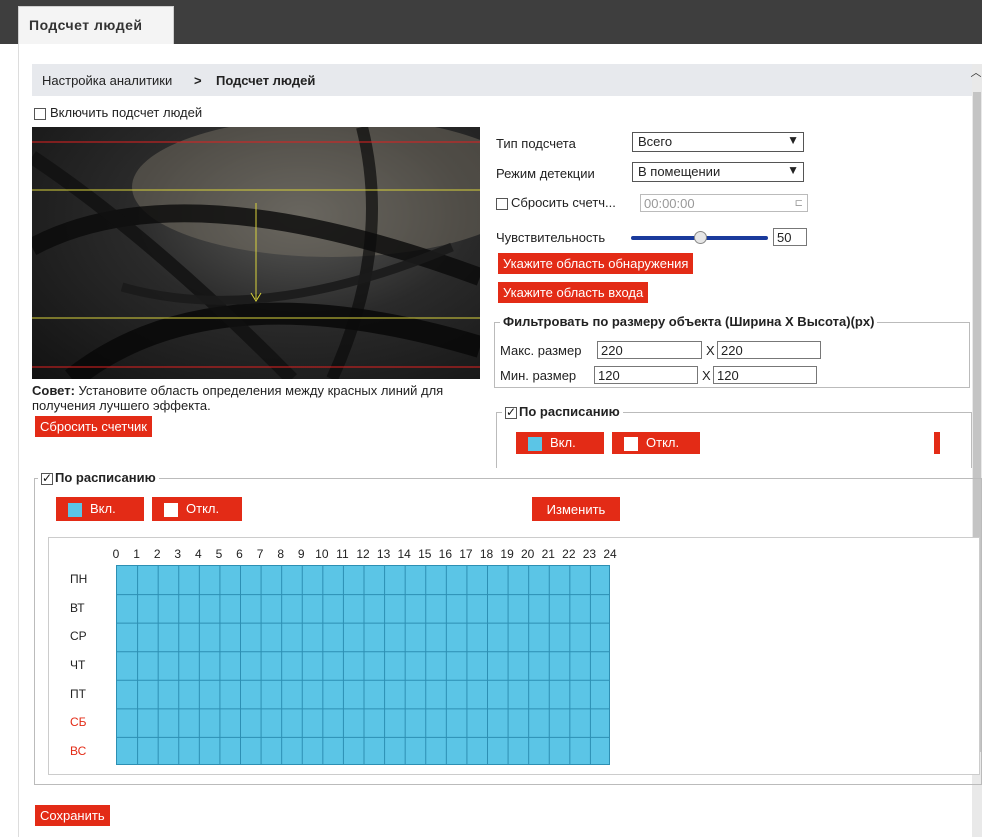  Describe the element at coordinates (646, 375) in the screenshot. I see `min-width-input: 120` at that location.